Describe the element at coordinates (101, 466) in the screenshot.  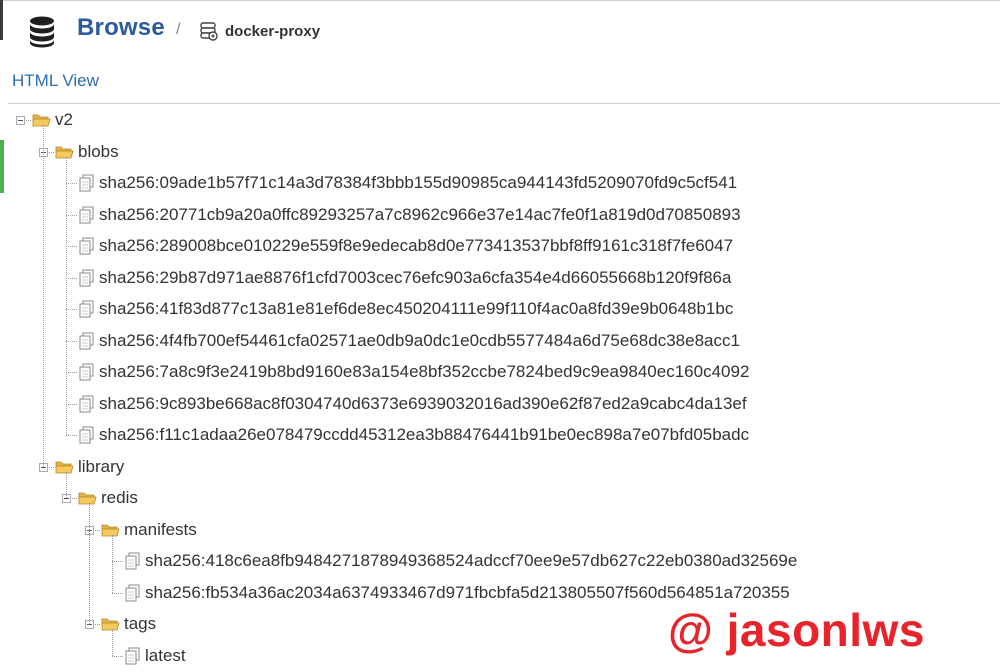
I see `folder-label: library` at that location.